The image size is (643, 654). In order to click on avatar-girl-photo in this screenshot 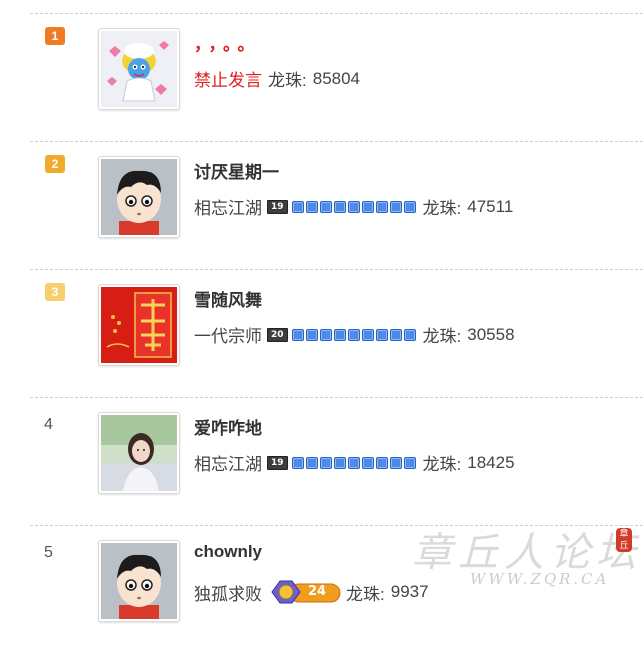, I will do `click(139, 453)`.